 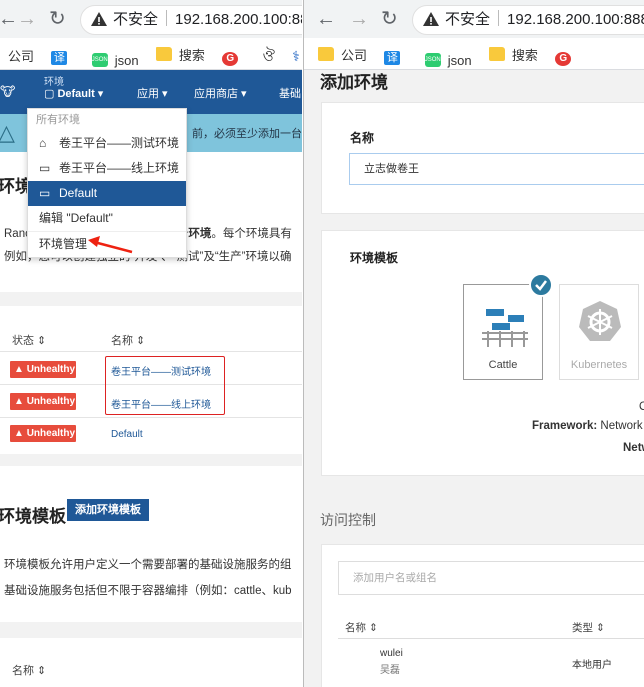 What do you see at coordinates (152, 93) in the screenshot?
I see `menu-apps: 应用 ▾` at bounding box center [152, 93].